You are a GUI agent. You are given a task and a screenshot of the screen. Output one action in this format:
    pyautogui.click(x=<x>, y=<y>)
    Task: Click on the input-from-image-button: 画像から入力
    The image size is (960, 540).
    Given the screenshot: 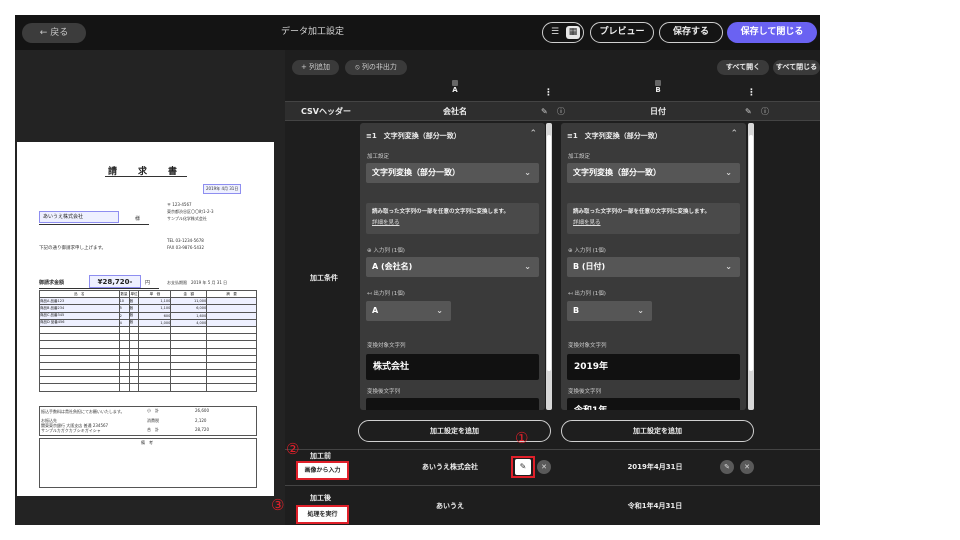 What is the action you would take?
    pyautogui.click(x=322, y=470)
    